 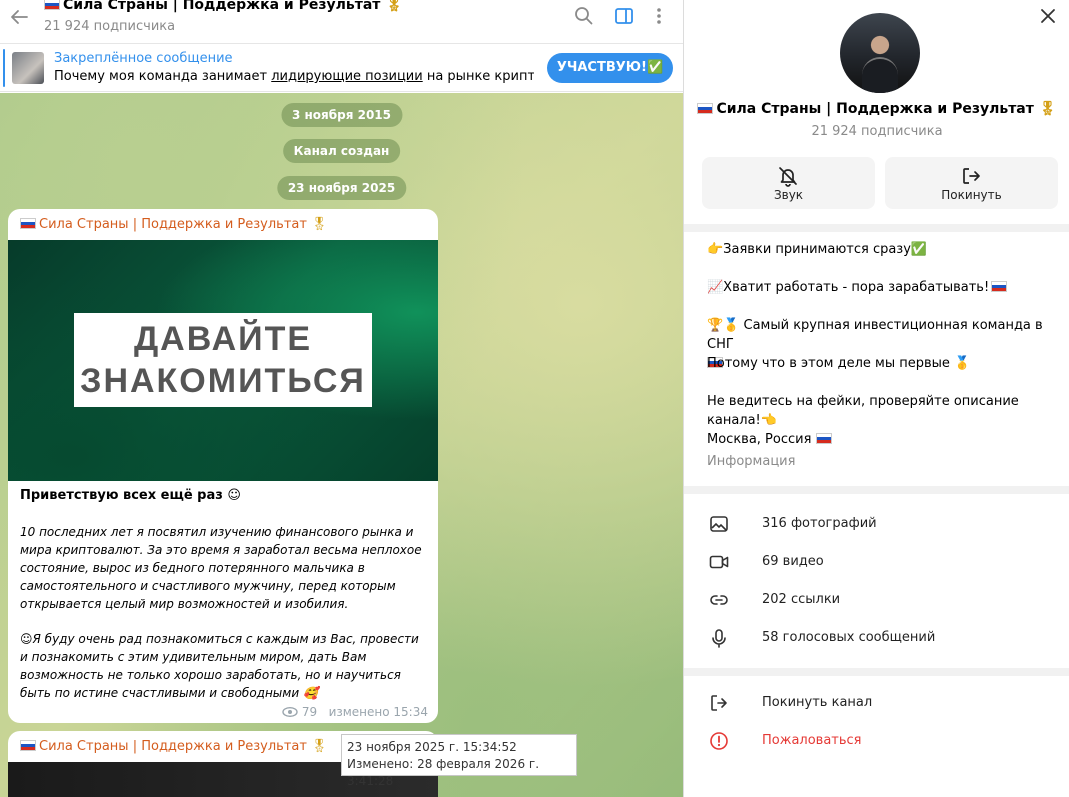 I want to click on post-image-text-line1: ДАВАЙТЕ, so click(x=223, y=339).